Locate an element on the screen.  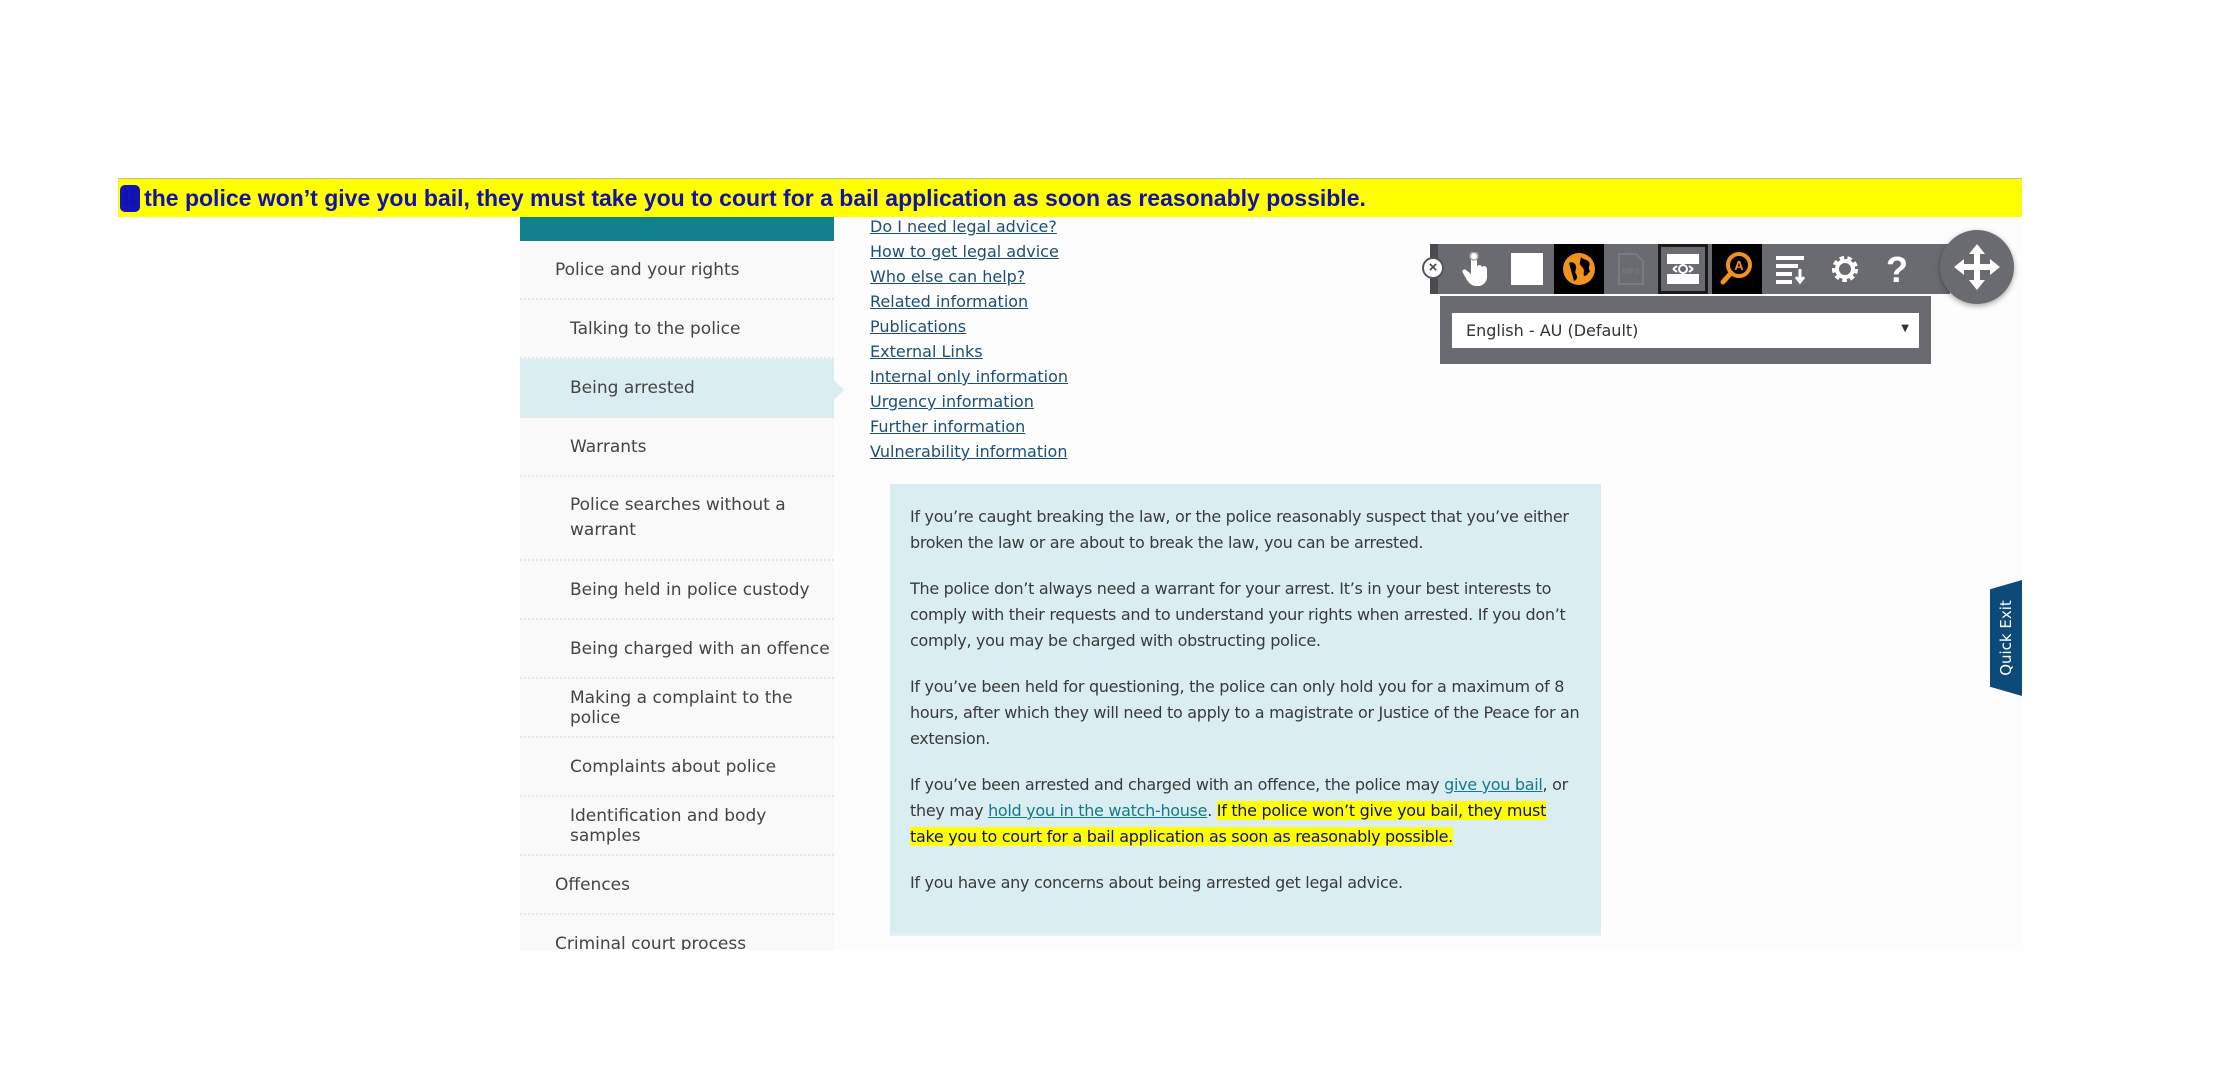
sidebar-item-complaints-about-police: Complaints about police is located at coordinates (677, 767).